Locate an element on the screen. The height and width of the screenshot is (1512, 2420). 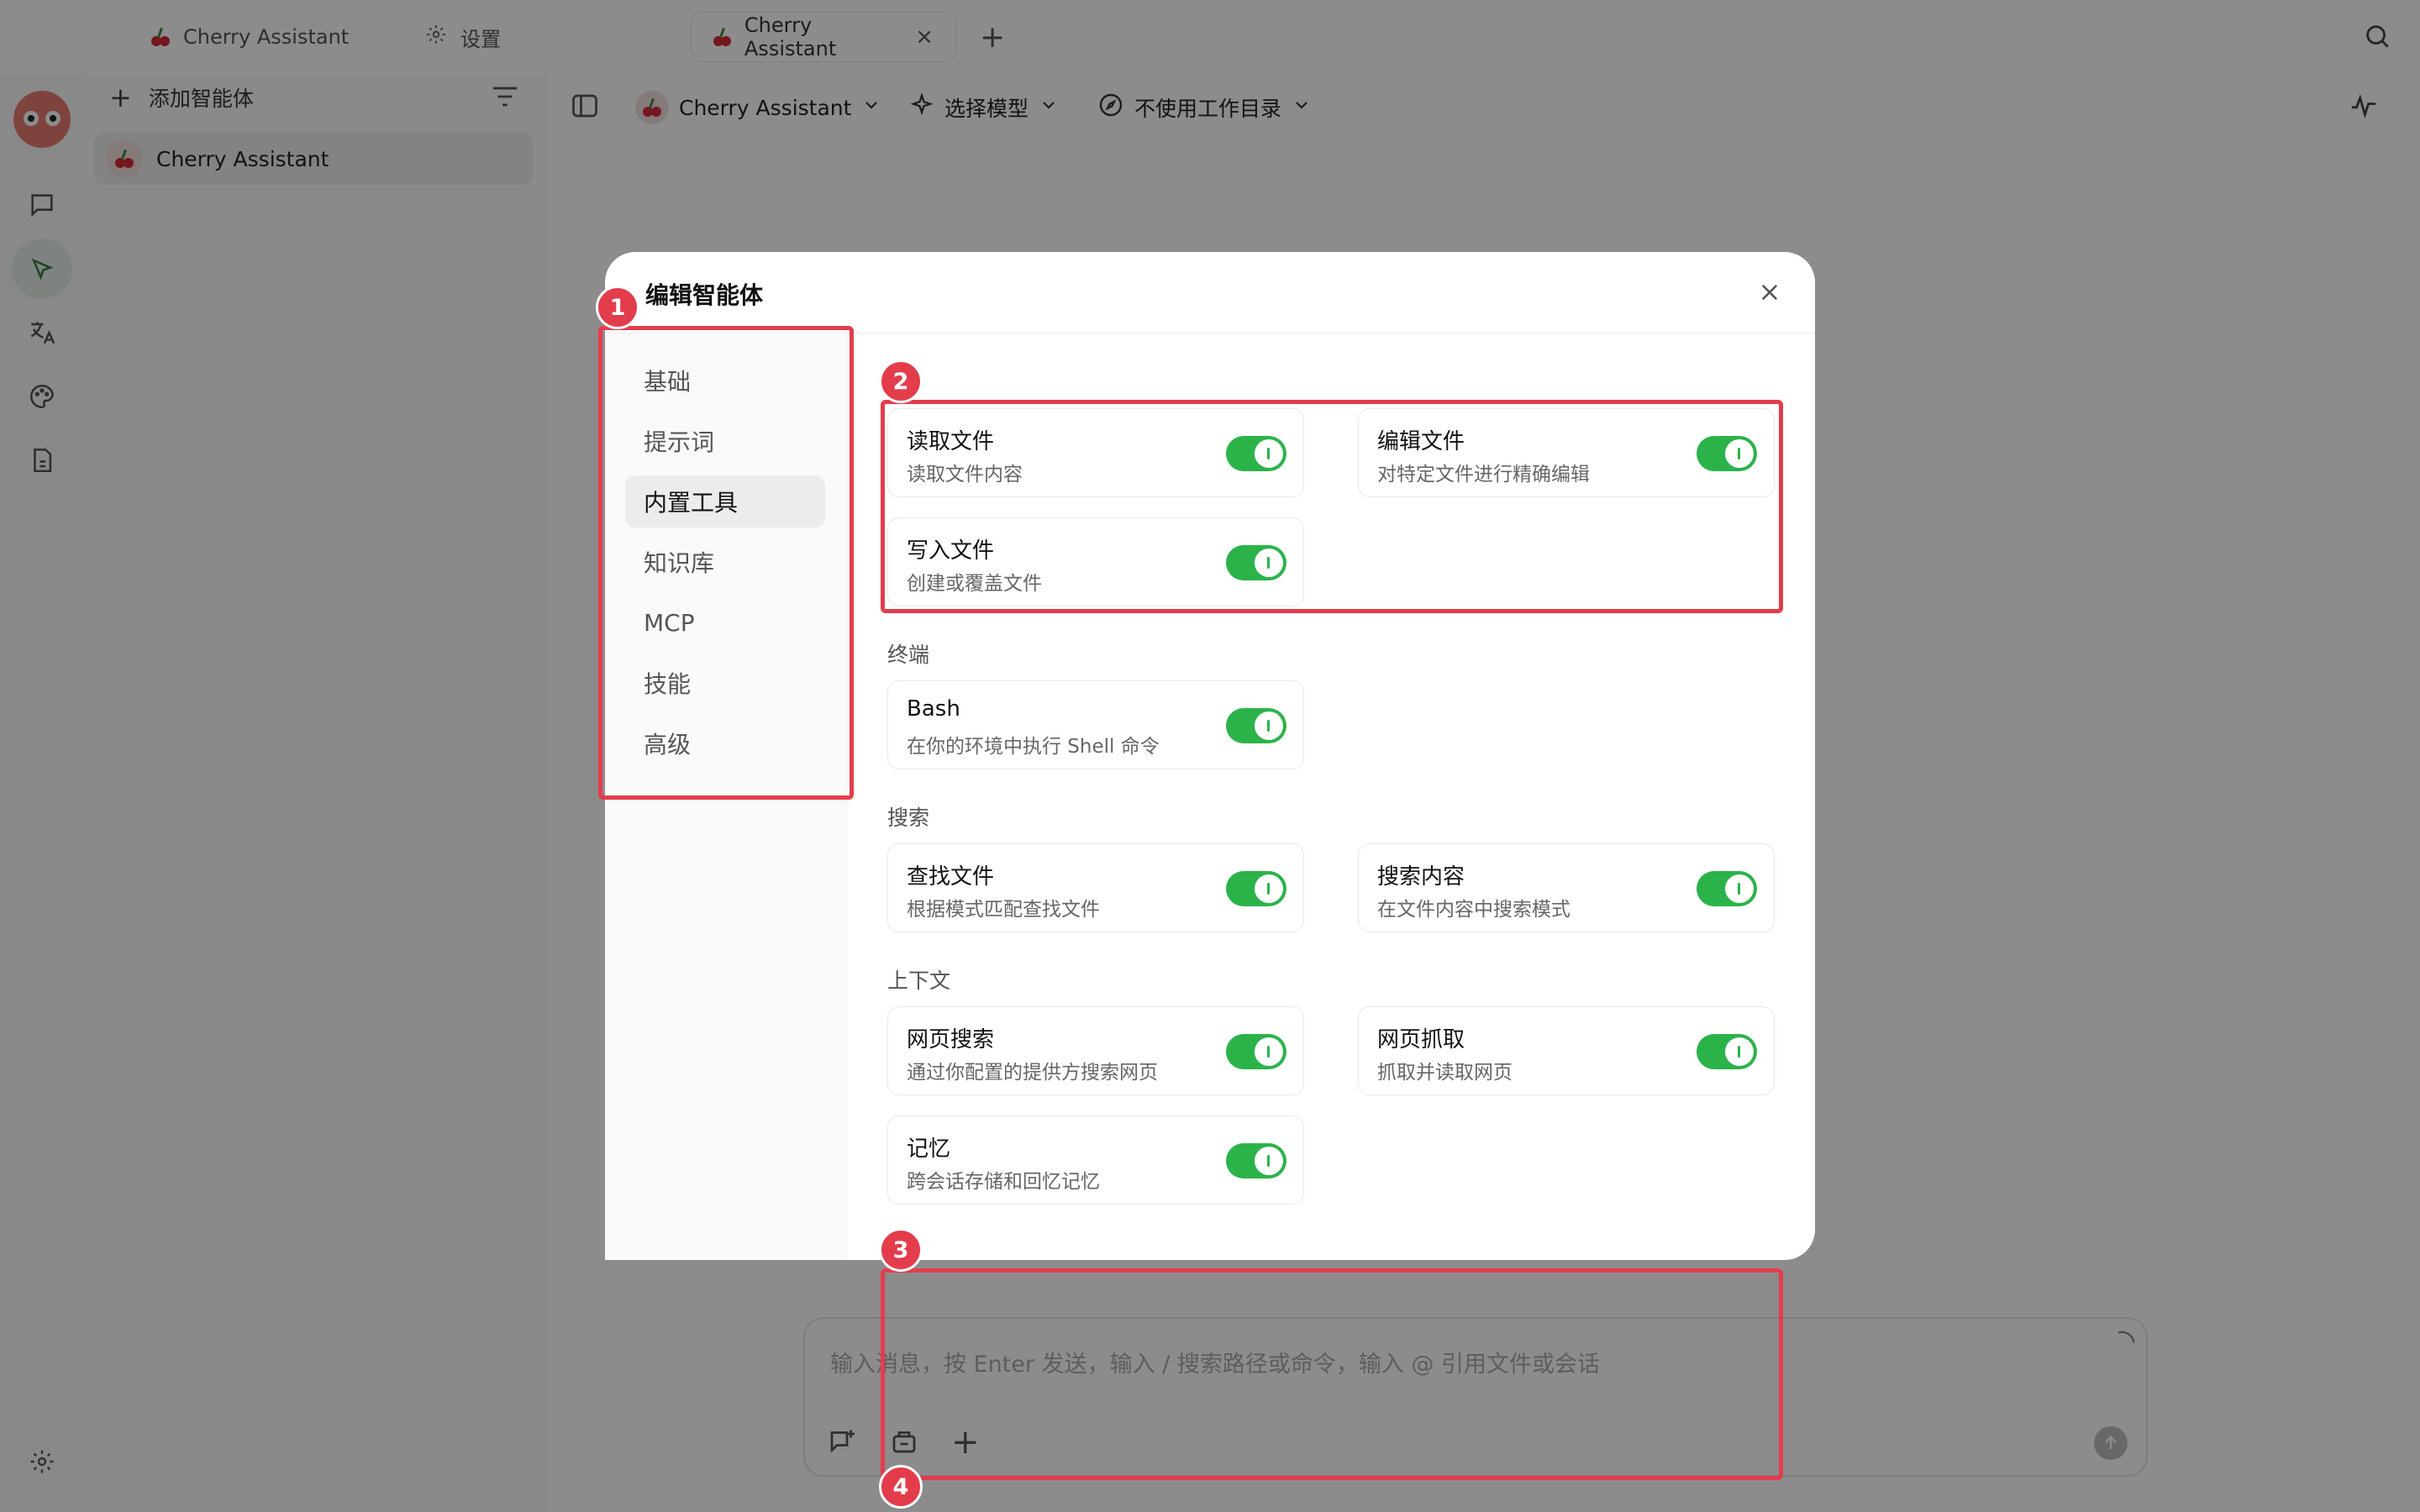
tool-card-web-search: 网页搜索 通过你配置的提供方搜索网页 is located at coordinates (1095, 1050).